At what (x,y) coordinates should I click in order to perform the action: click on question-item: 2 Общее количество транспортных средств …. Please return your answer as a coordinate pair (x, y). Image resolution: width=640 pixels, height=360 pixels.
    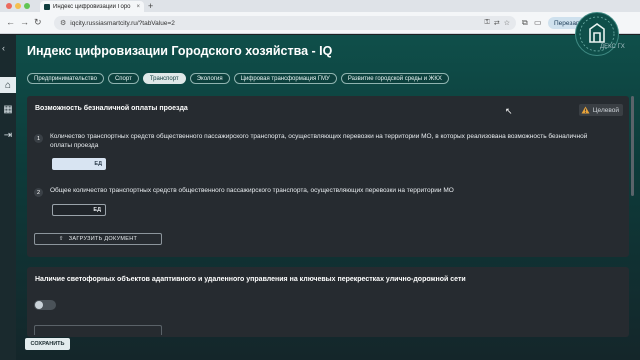
    Looking at the image, I should click on (312, 192).